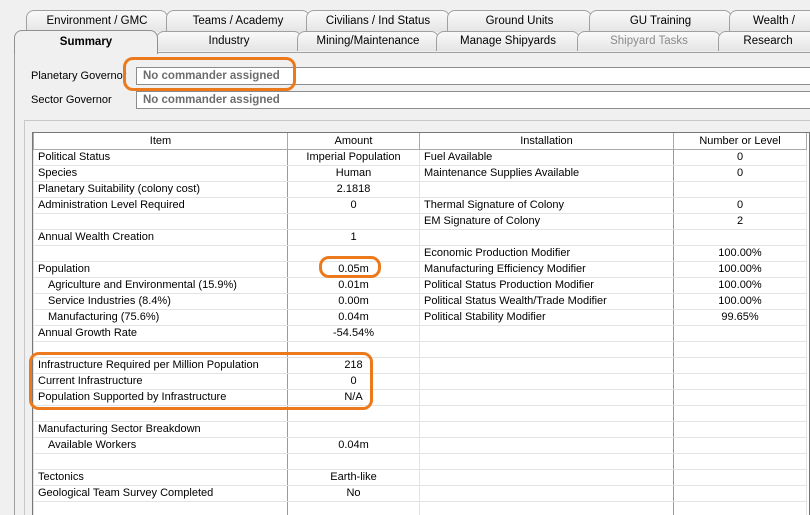 Image resolution: width=810 pixels, height=515 pixels. What do you see at coordinates (769, 21) in the screenshot?
I see `tab-wealth: Wealth /` at bounding box center [769, 21].